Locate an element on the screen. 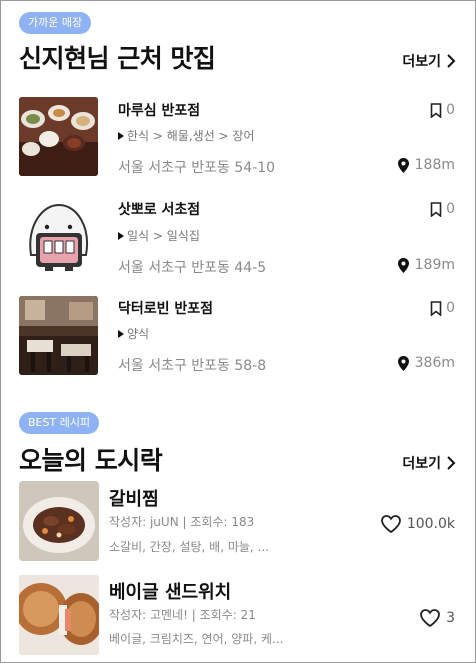  lunchbox-badge: BEST 레시피 is located at coordinates (59, 423).